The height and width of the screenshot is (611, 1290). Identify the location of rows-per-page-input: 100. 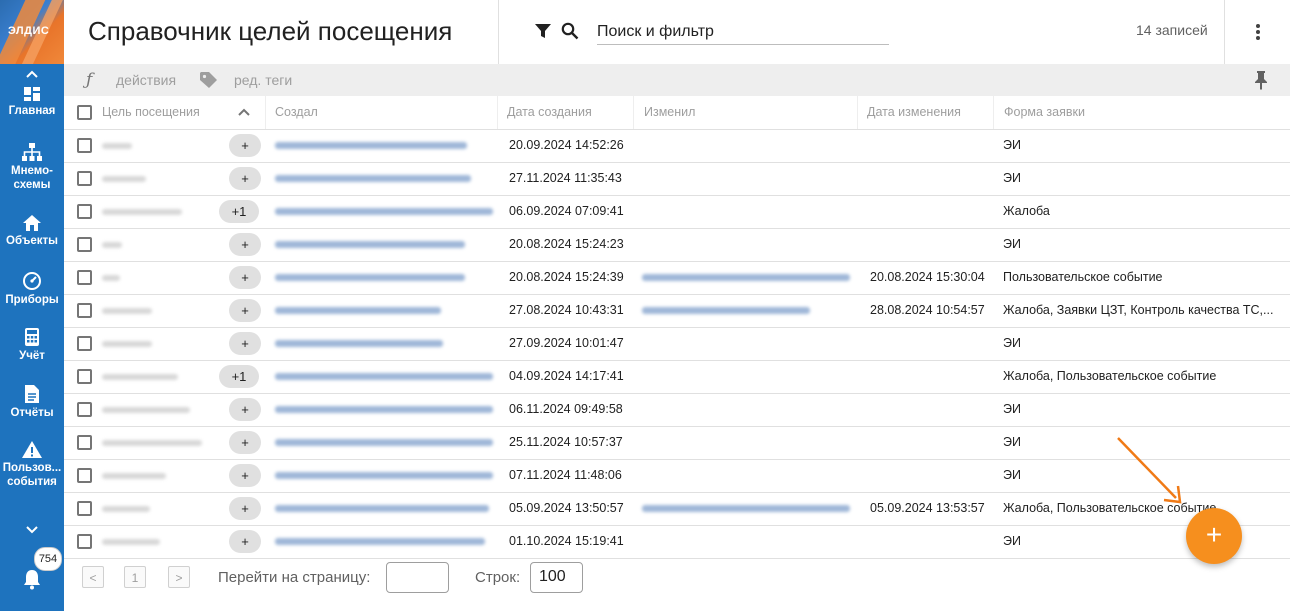
(556, 577).